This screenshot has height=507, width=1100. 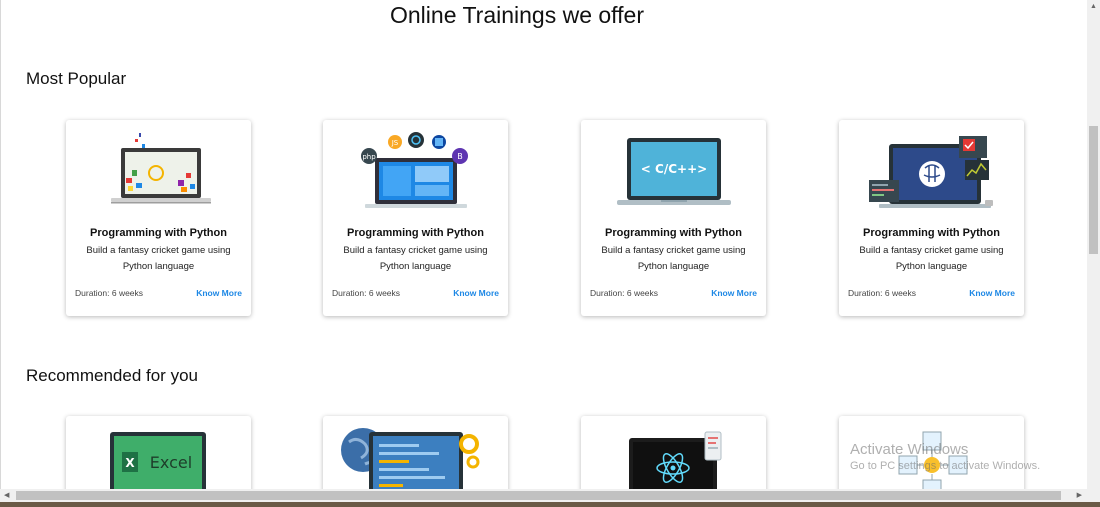 I want to click on machine-learning-brain-illustration, so click(x=931, y=172).